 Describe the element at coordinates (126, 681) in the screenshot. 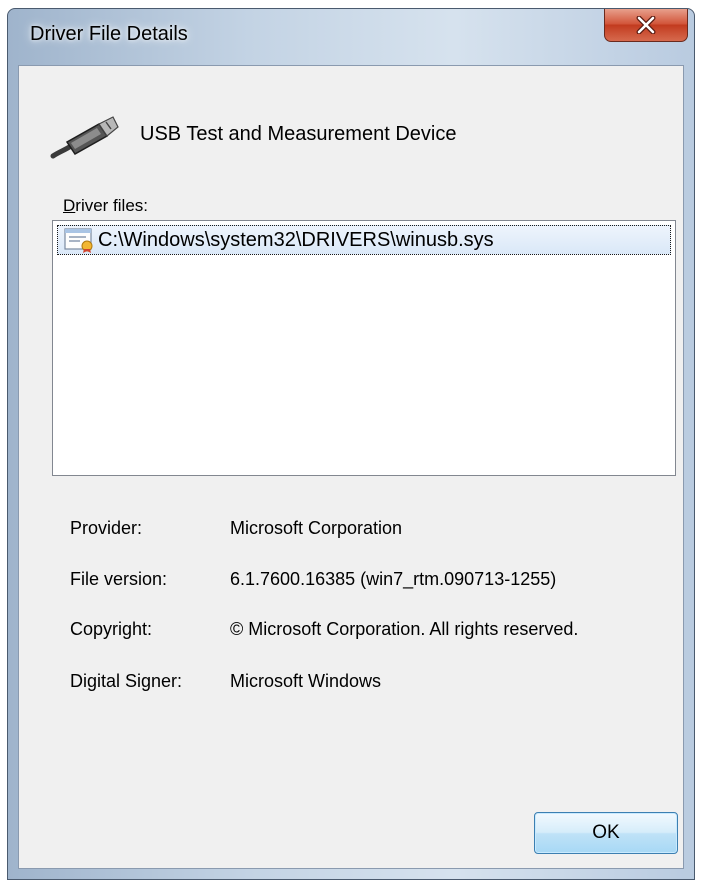

I see `digital-signer-label: Digital Signer:` at that location.